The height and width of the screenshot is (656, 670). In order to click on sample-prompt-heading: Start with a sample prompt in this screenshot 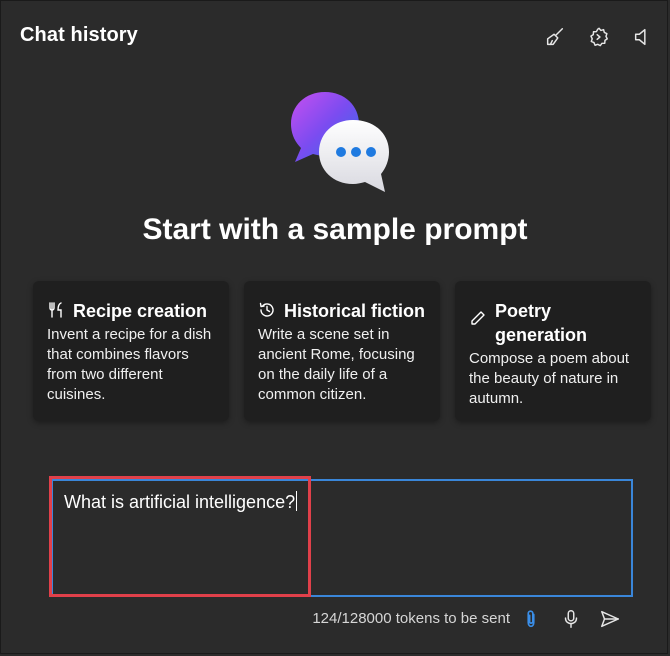, I will do `click(335, 229)`.